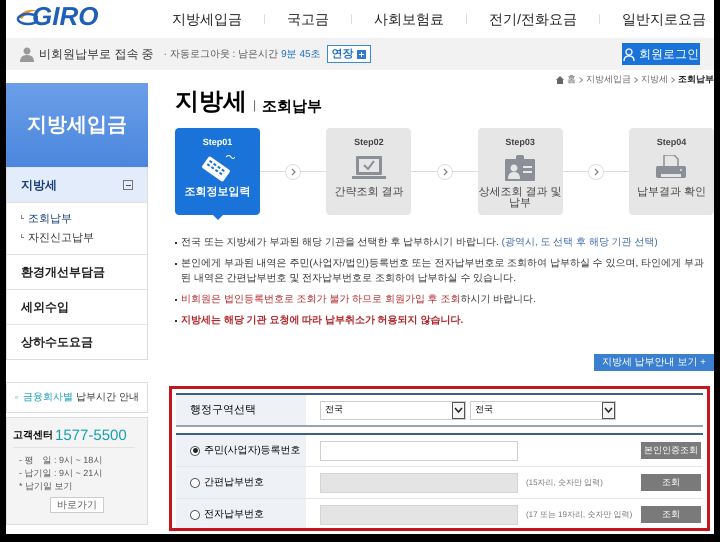 Image resolution: width=720 pixels, height=542 pixels. What do you see at coordinates (234, 515) in the screenshot?
I see `radio-label: 전자납부번호` at bounding box center [234, 515].